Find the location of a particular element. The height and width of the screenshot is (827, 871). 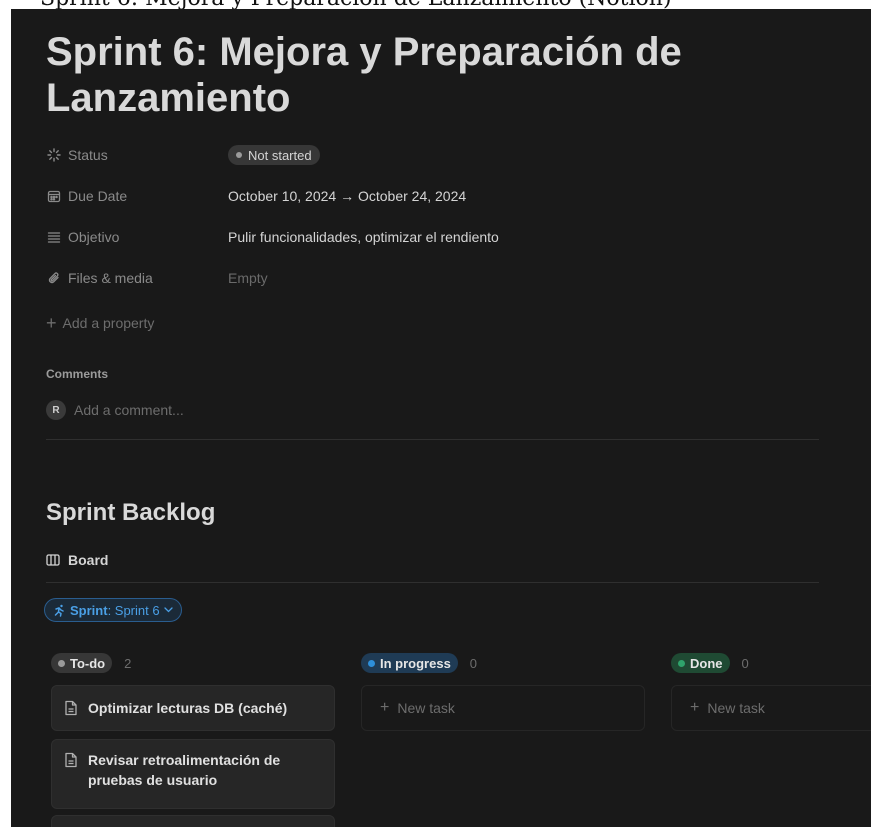

column-header-in-progress: In progress 0 is located at coordinates (419, 663).